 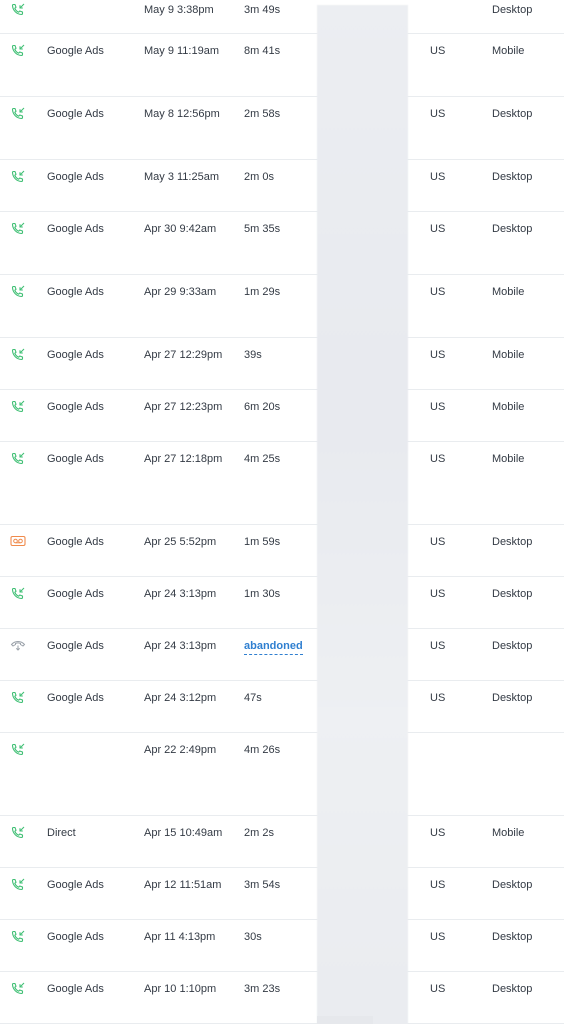 I want to click on table-row: Google Ads May 9 11:19am 8m 41s US Mobile, so click(x=282, y=65).